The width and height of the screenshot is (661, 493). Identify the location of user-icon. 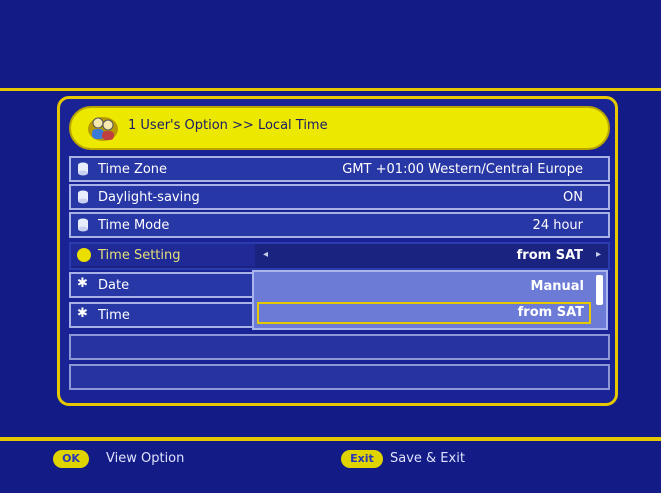
(103, 129).